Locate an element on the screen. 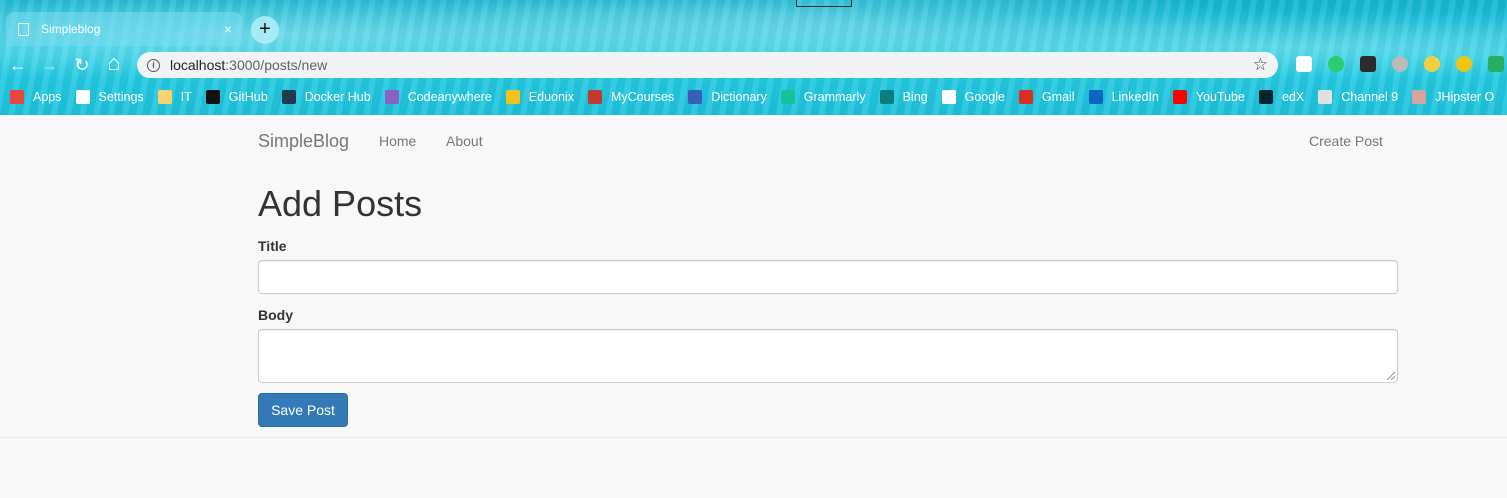  bookmark-label: Bing is located at coordinates (915, 97).